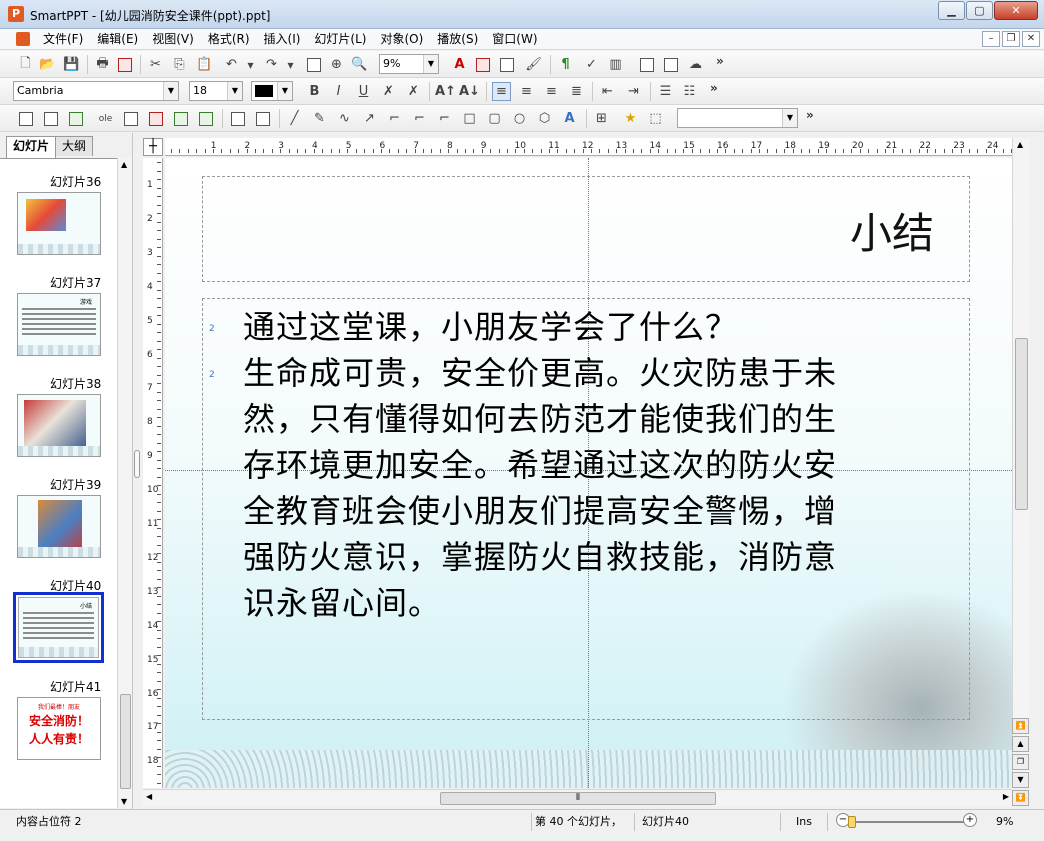 The width and height of the screenshot is (1044, 841). Describe the element at coordinates (204, 64) in the screenshot. I see `paste-icon: 📋` at that location.